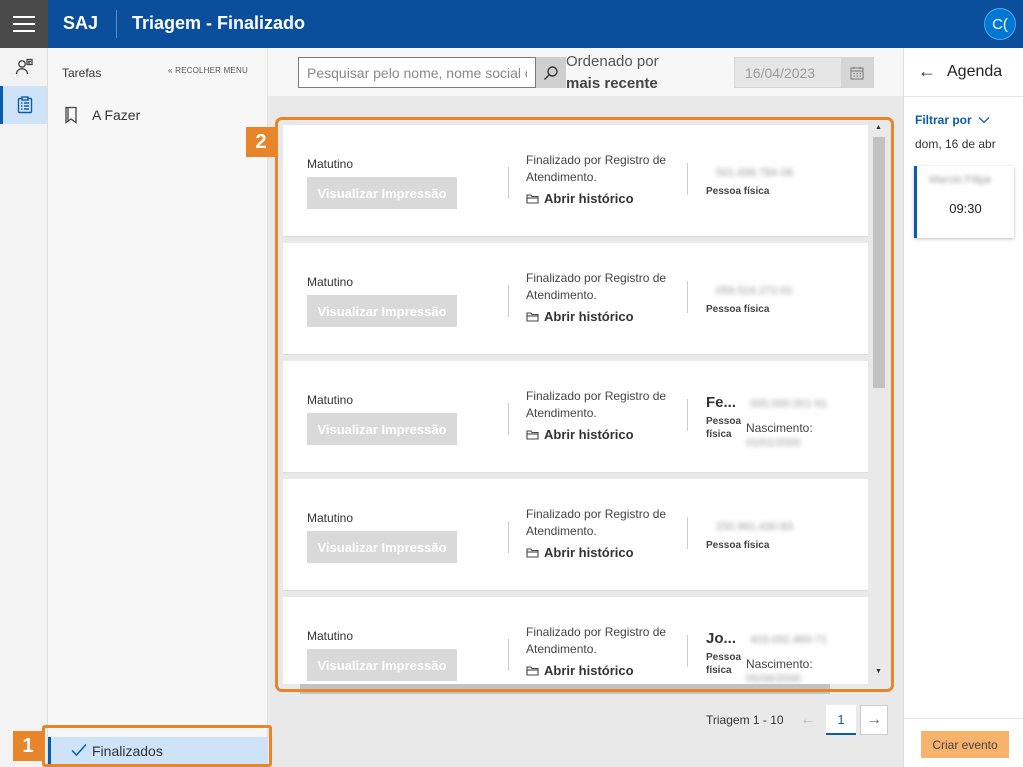 The height and width of the screenshot is (767, 1023). What do you see at coordinates (984, 120) in the screenshot?
I see `chevron-down-icon` at bounding box center [984, 120].